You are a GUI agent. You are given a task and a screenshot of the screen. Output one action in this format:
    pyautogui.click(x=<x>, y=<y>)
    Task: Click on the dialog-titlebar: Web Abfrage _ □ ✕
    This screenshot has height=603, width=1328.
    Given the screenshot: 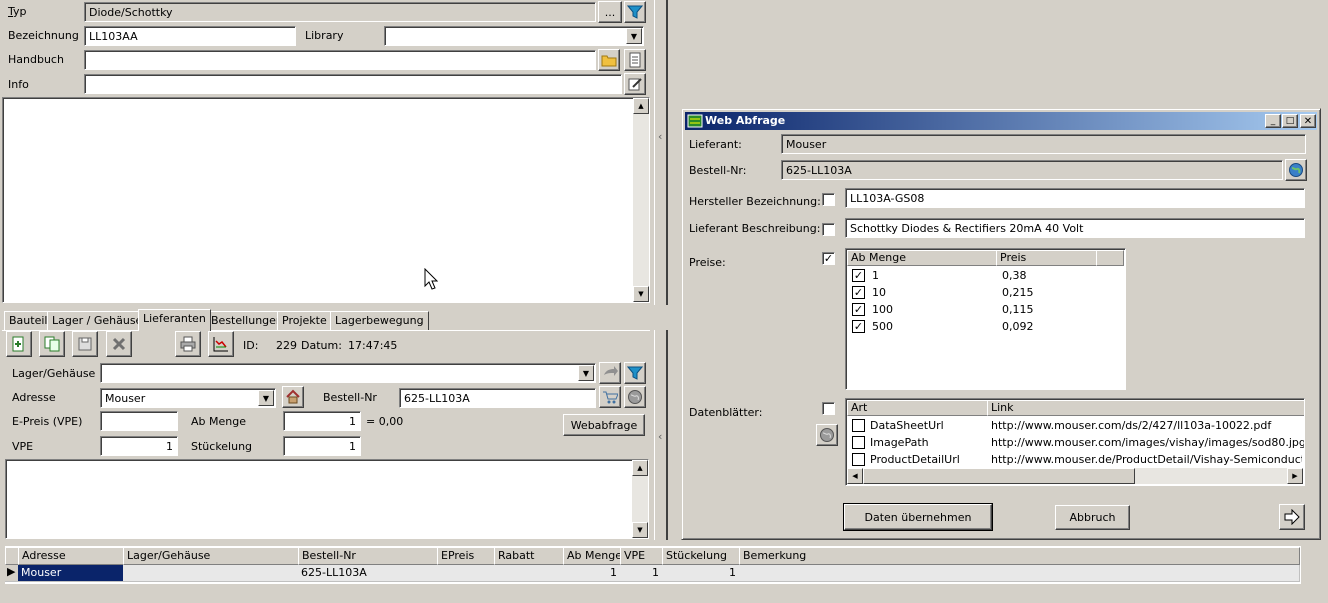 What is the action you would take?
    pyautogui.click(x=1001, y=121)
    